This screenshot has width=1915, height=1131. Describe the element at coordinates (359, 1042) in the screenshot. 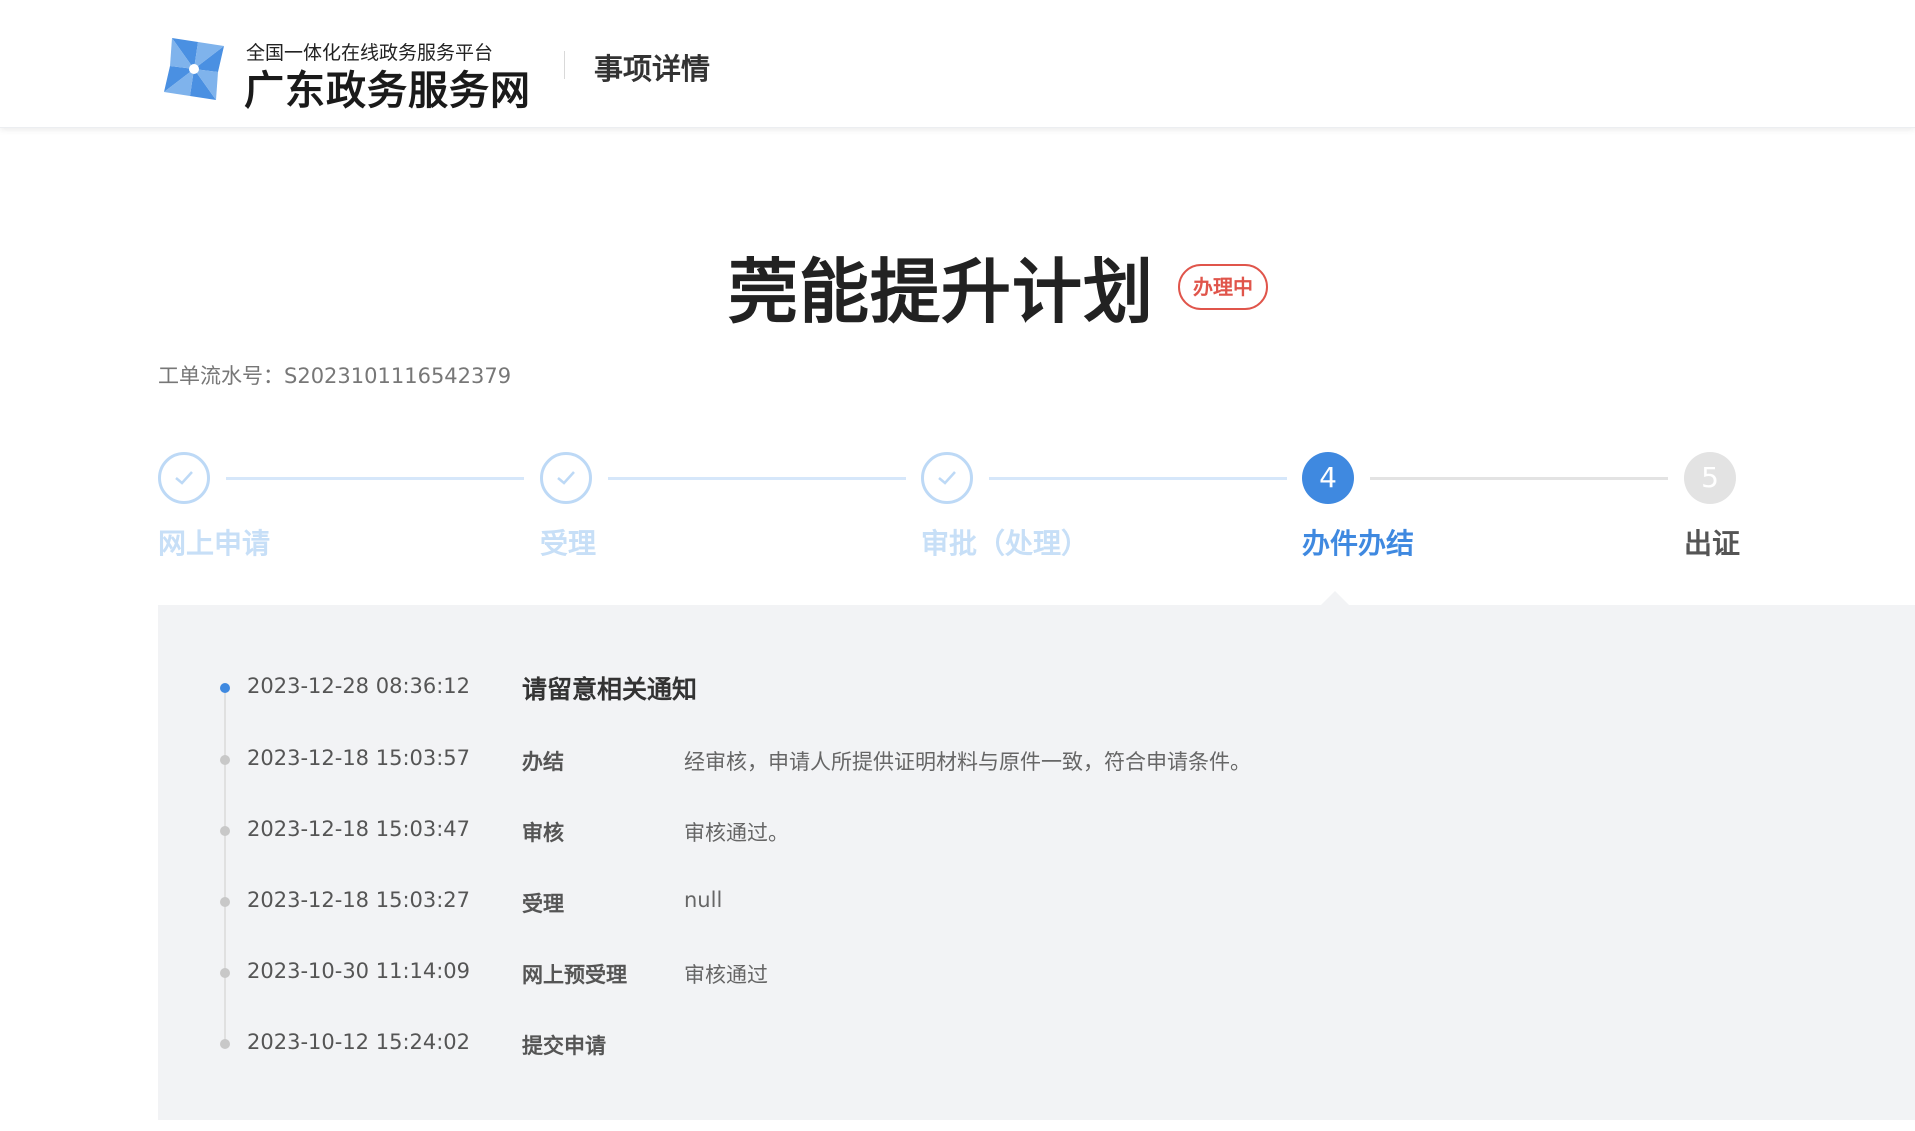

I see `timeline-time: 2023-10-12 15:24:02` at that location.